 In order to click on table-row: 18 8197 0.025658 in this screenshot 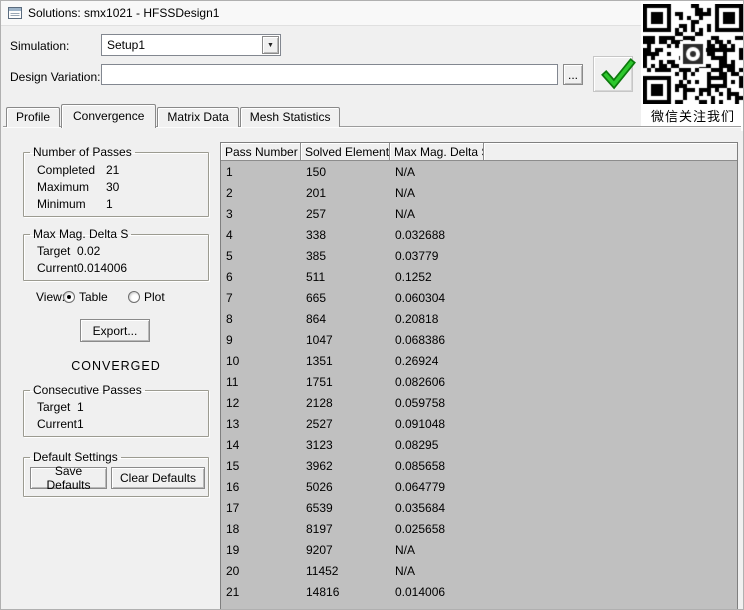, I will do `click(479, 528)`.